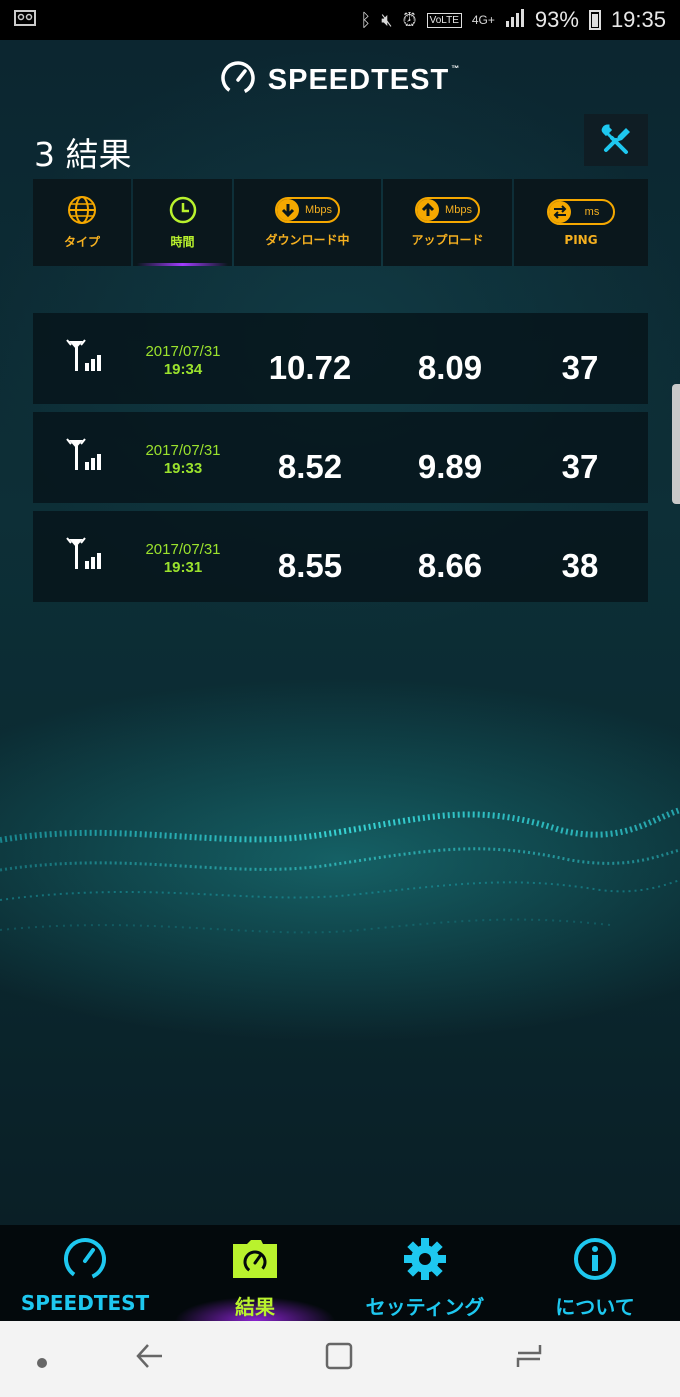 This screenshot has height=1397, width=680. I want to click on result-row: 2017/07/31 19:33 8.52 9.89 37, so click(340, 457).